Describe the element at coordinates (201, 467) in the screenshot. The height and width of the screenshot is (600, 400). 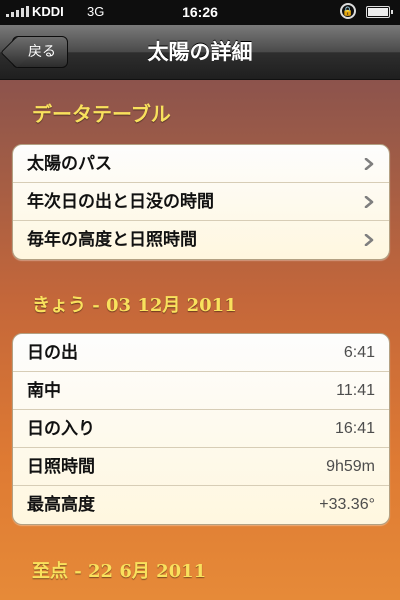
I see `row-daylight-duration: 日照時間 9h59m` at that location.